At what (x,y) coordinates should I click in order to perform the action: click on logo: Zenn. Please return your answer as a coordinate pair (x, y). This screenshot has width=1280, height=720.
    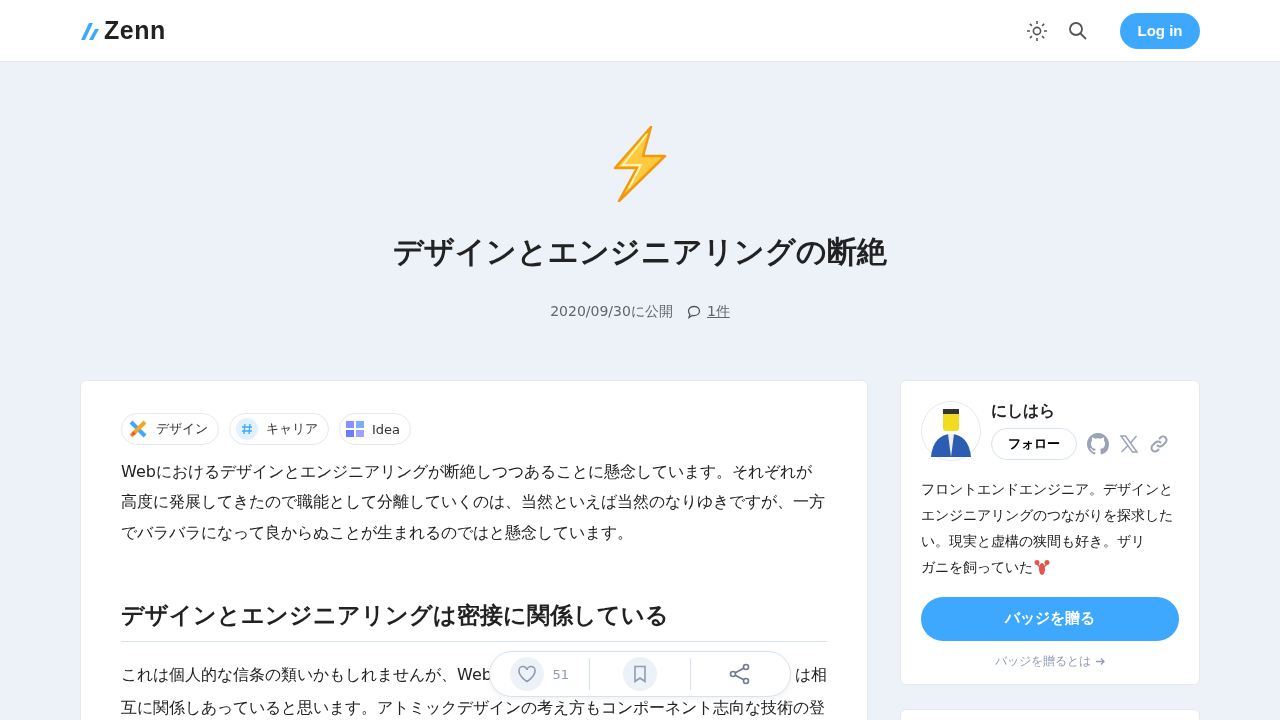
    Looking at the image, I should click on (135, 30).